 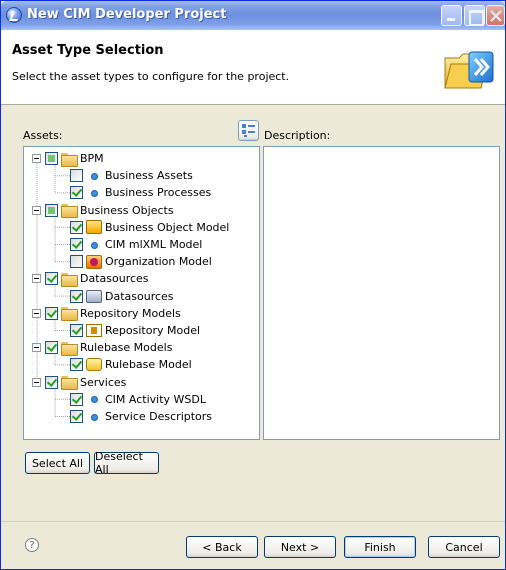 I want to click on footer-divider, so click(x=253, y=521).